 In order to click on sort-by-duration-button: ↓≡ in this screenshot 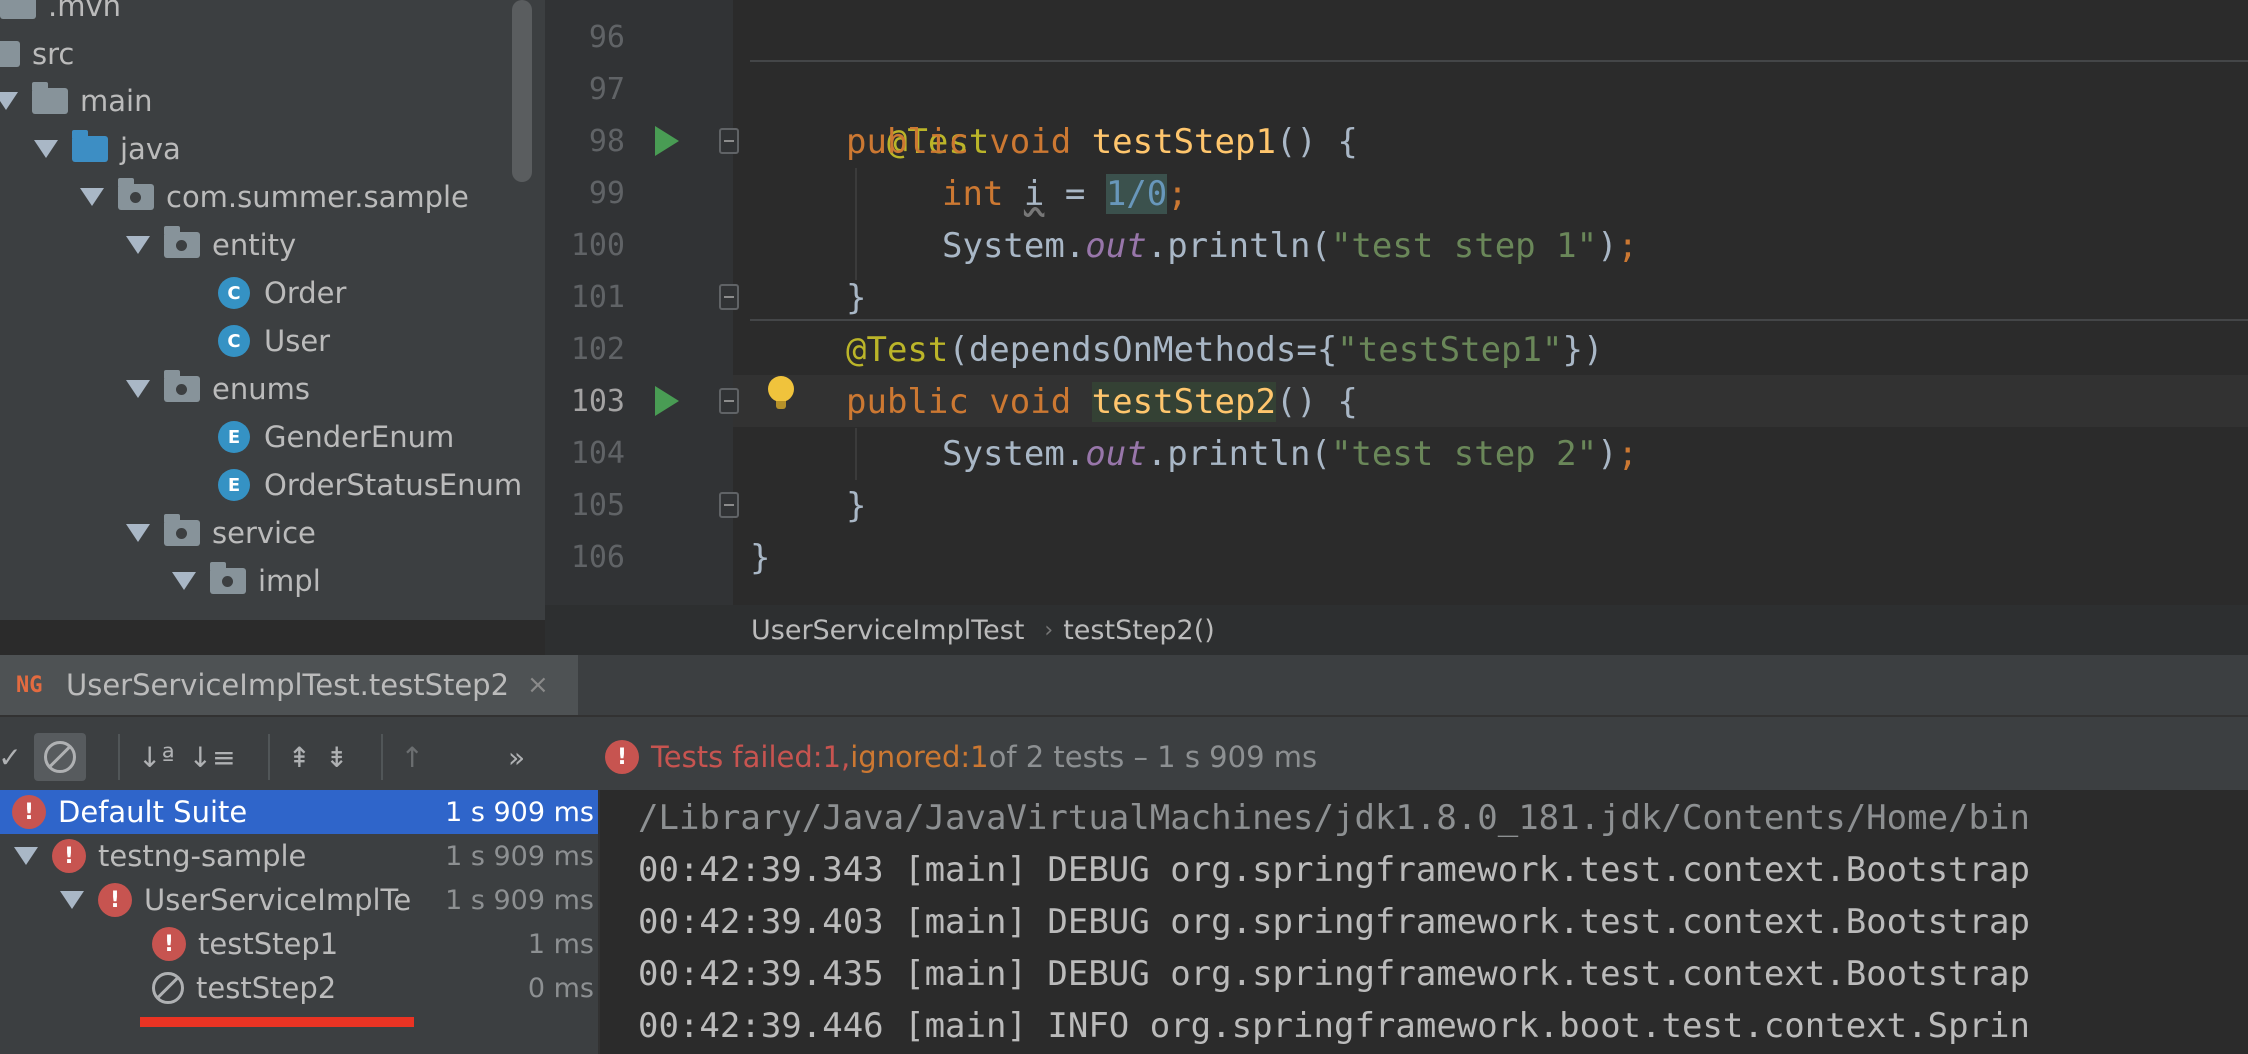, I will do `click(212, 757)`.